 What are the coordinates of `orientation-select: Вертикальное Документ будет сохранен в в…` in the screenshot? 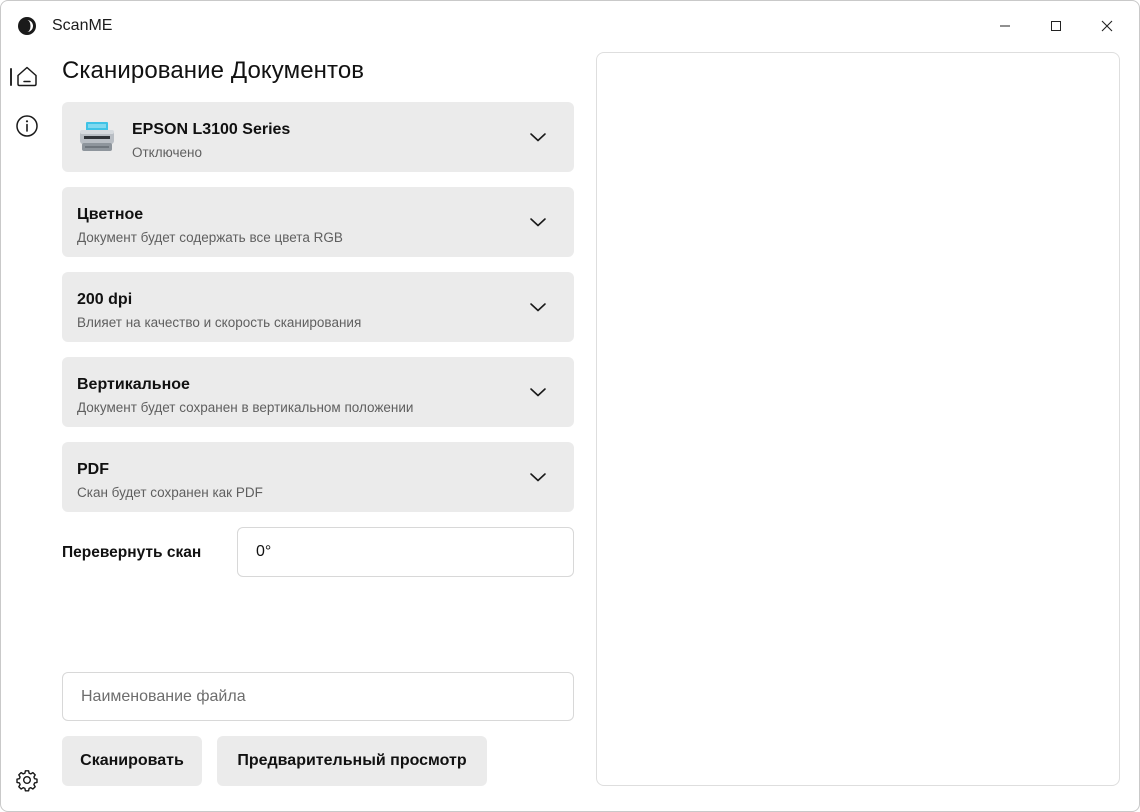 It's located at (318, 392).